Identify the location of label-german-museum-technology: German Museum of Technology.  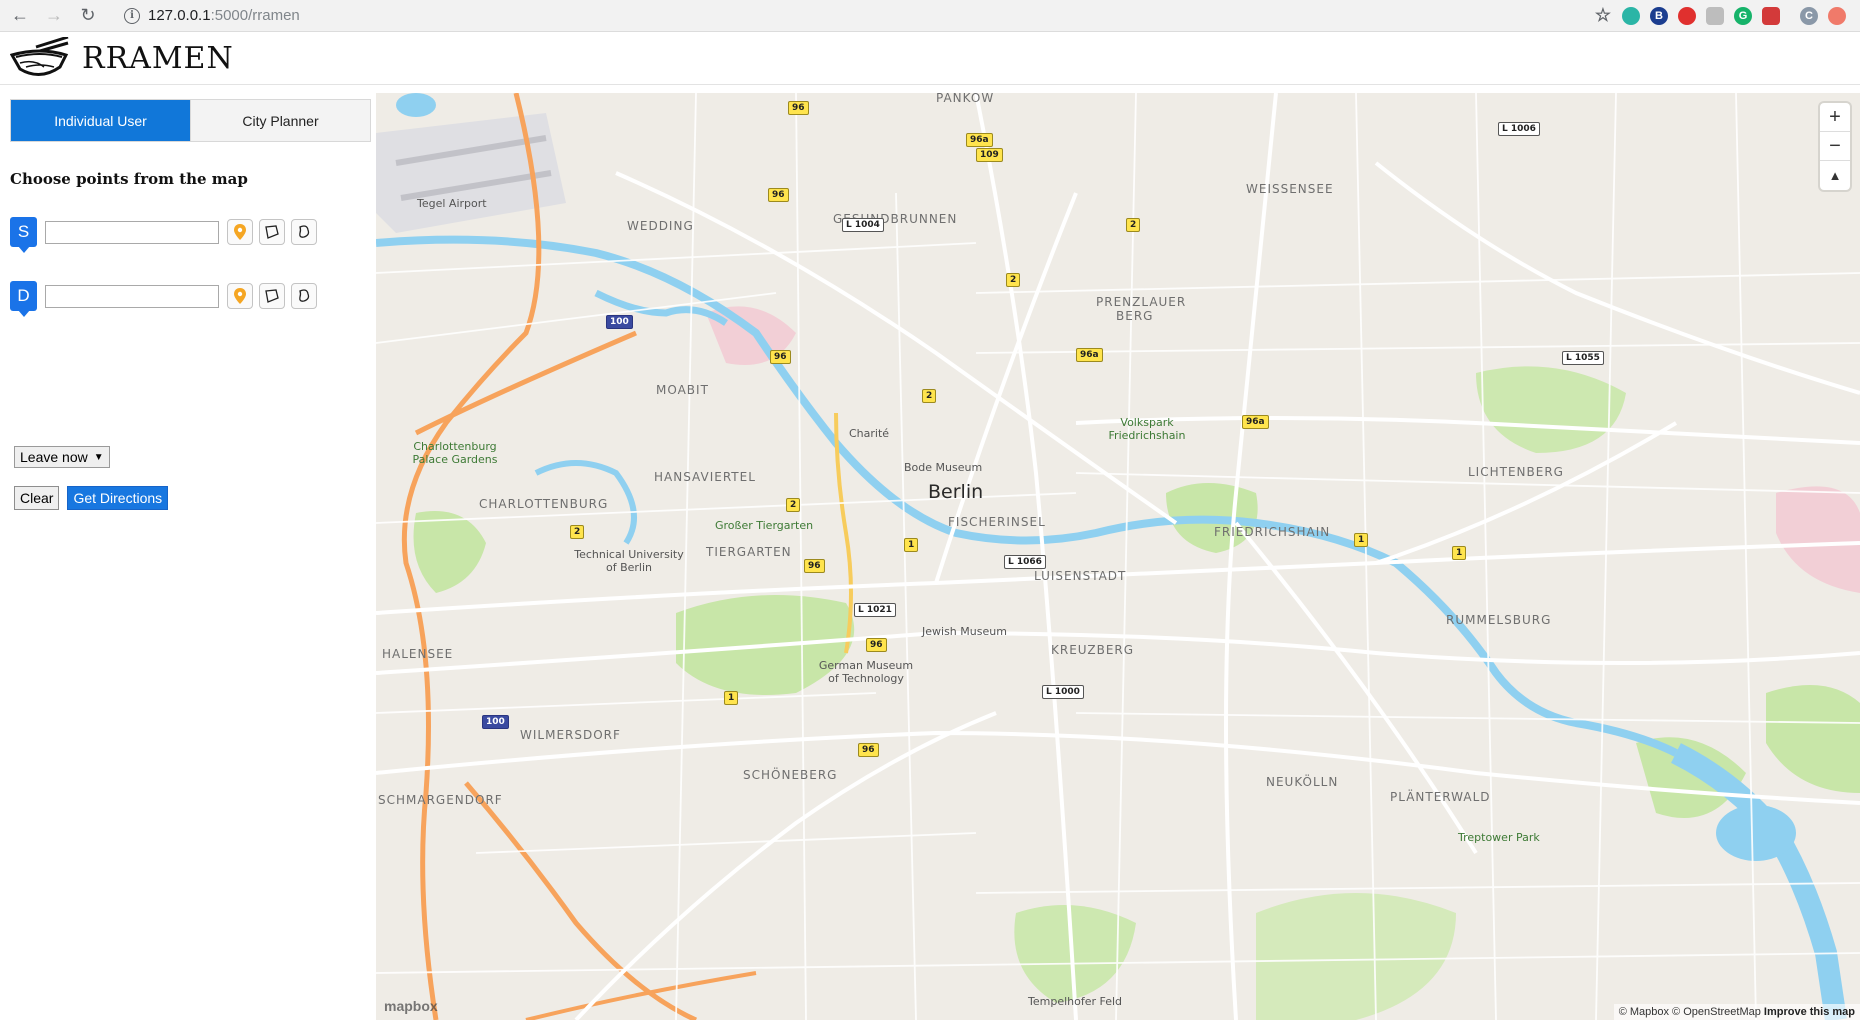
(866, 672).